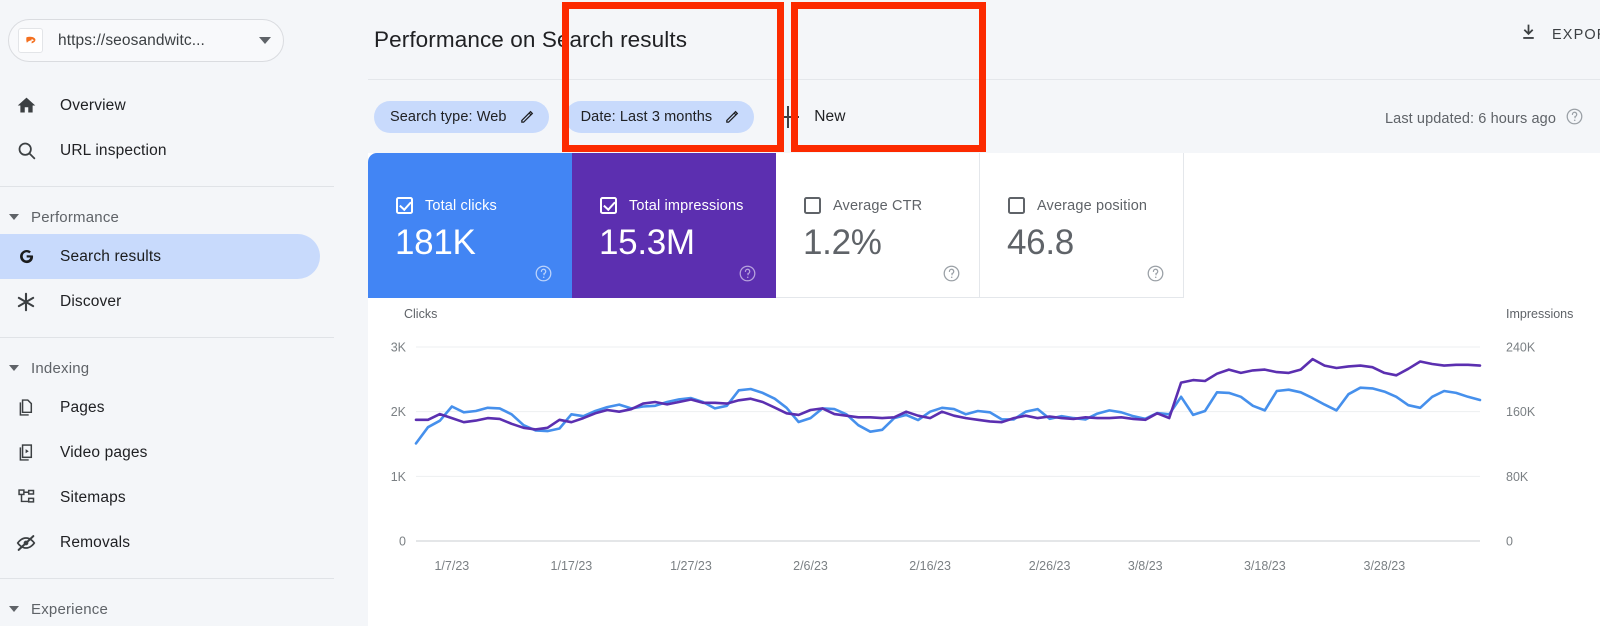  I want to click on export-button: EXPORT, so click(1559, 35).